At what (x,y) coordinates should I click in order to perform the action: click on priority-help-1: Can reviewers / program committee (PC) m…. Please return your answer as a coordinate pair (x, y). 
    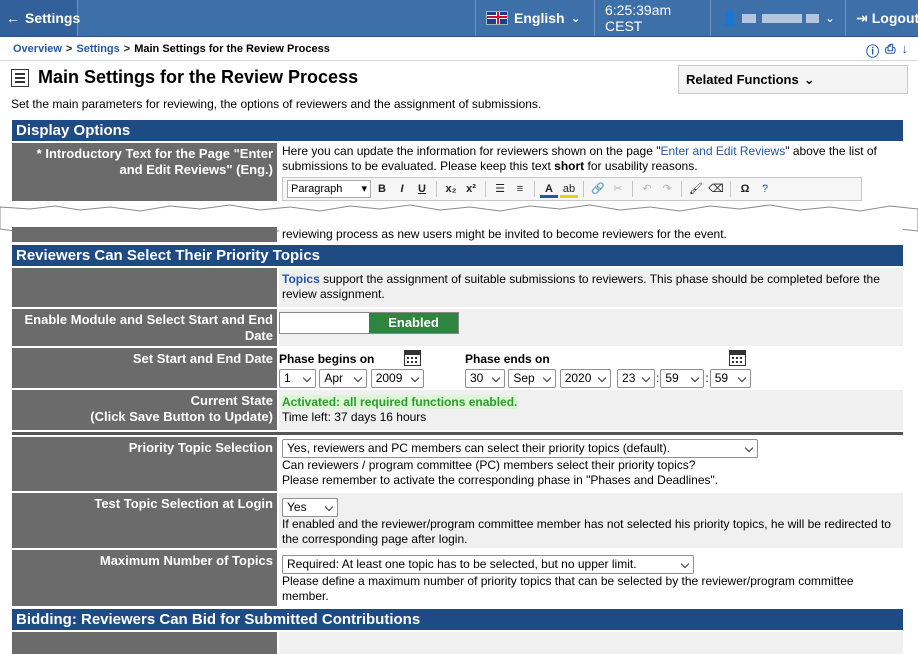
    Looking at the image, I should click on (489, 465).